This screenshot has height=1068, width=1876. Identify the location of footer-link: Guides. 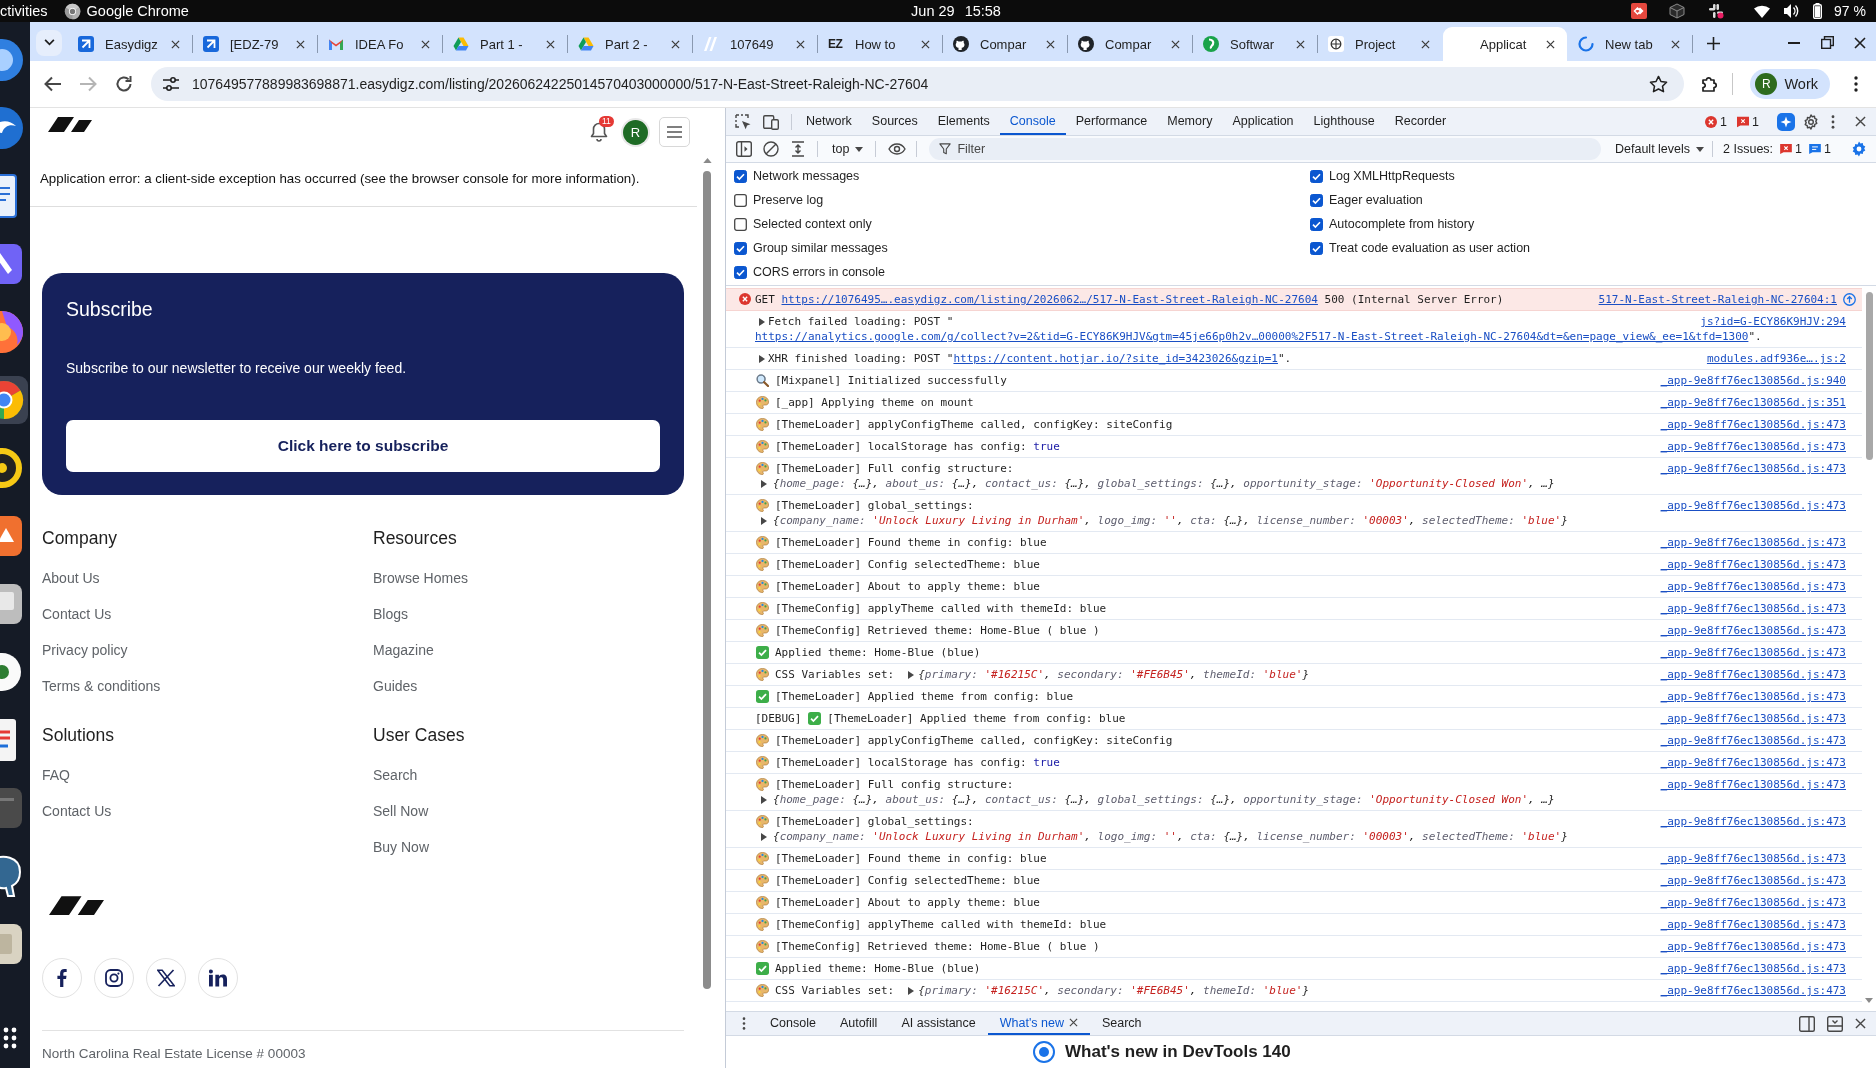
(395, 686).